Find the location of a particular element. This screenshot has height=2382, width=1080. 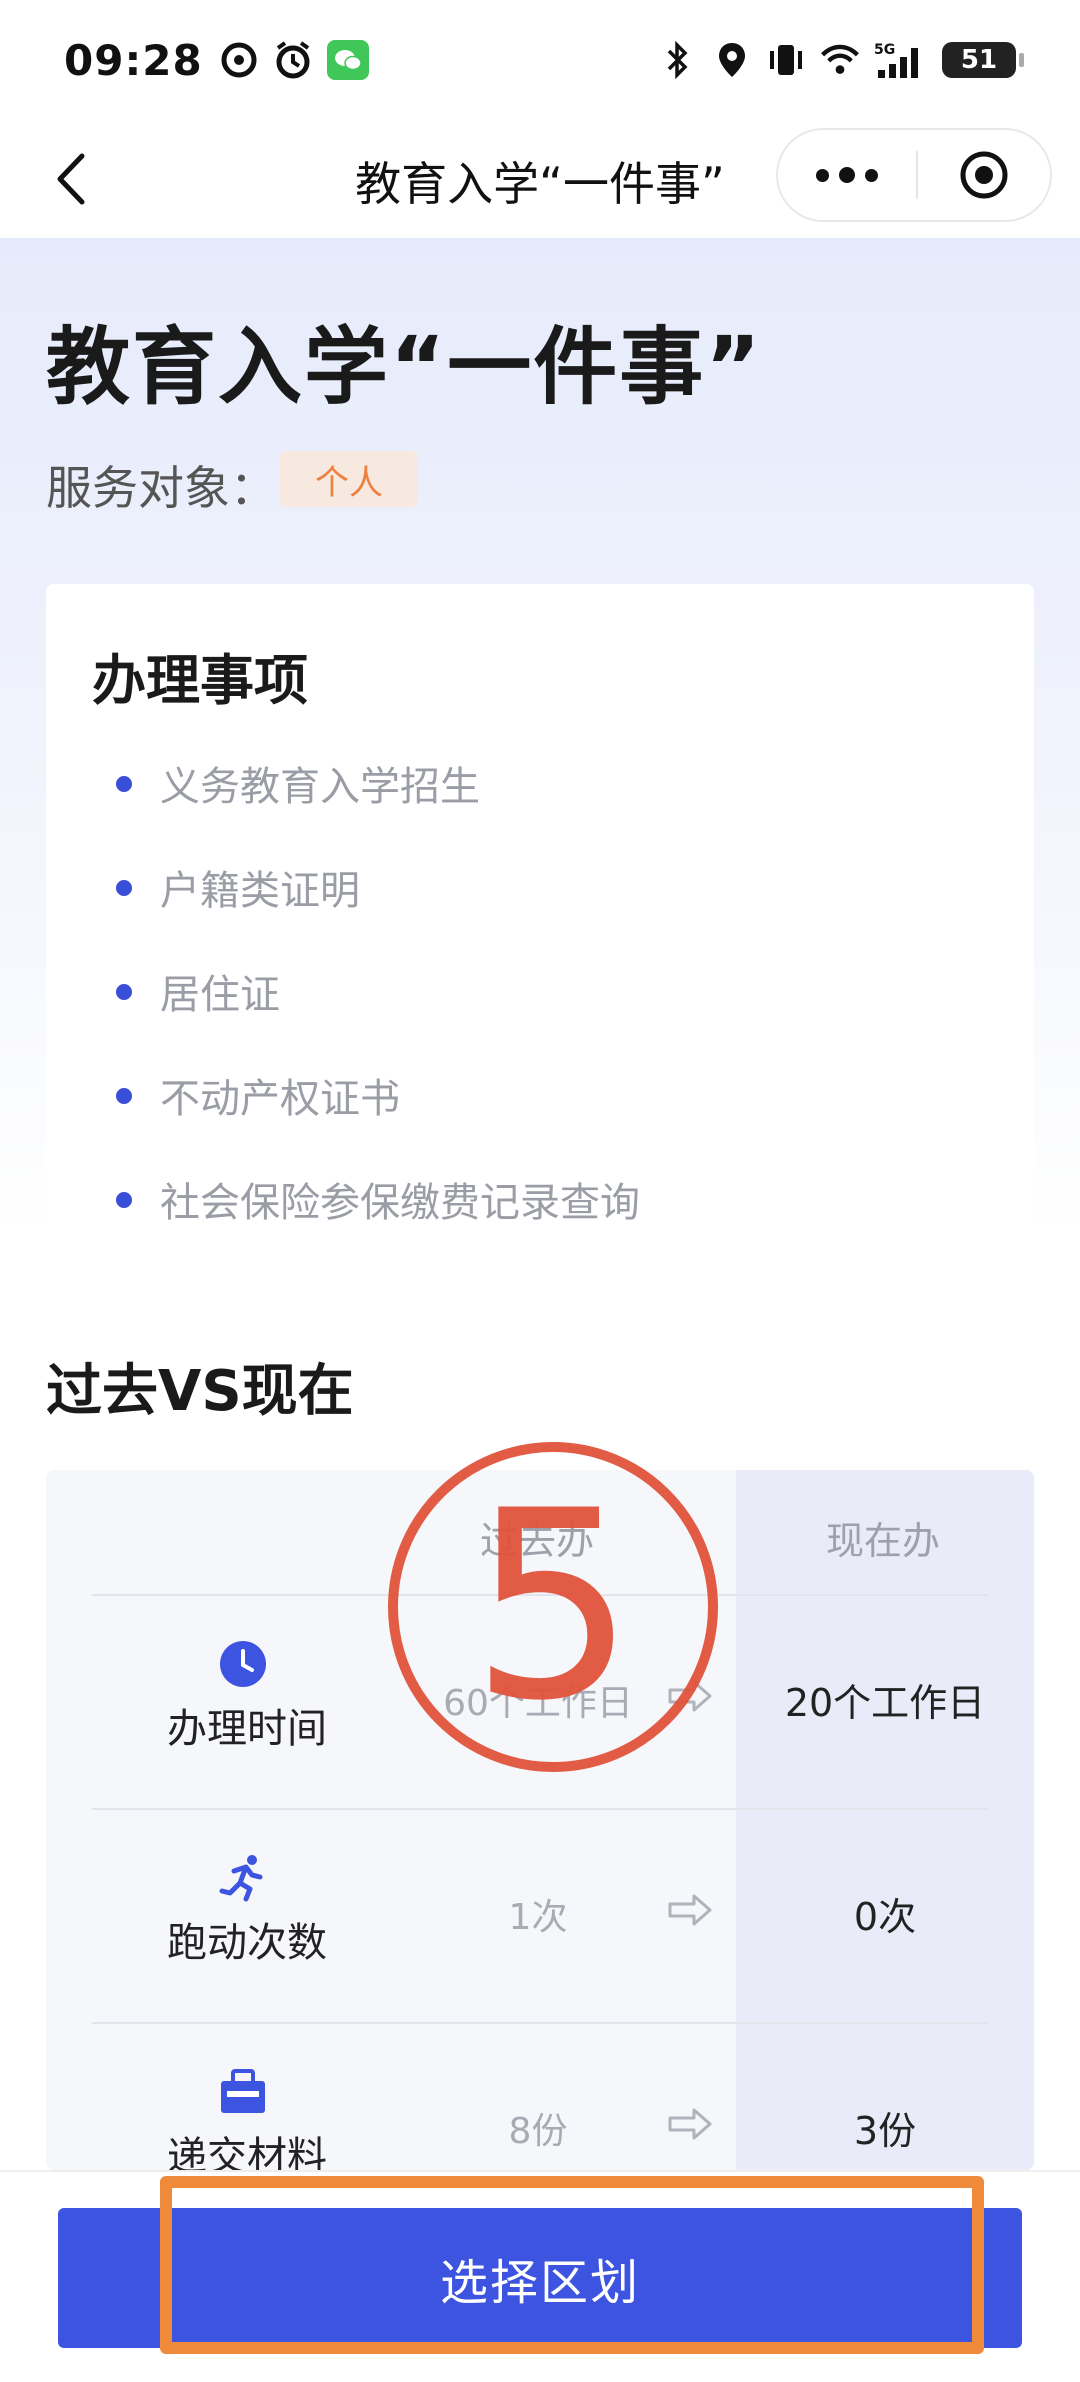

list-item: 义务教育入学招生 is located at coordinates (378, 806).